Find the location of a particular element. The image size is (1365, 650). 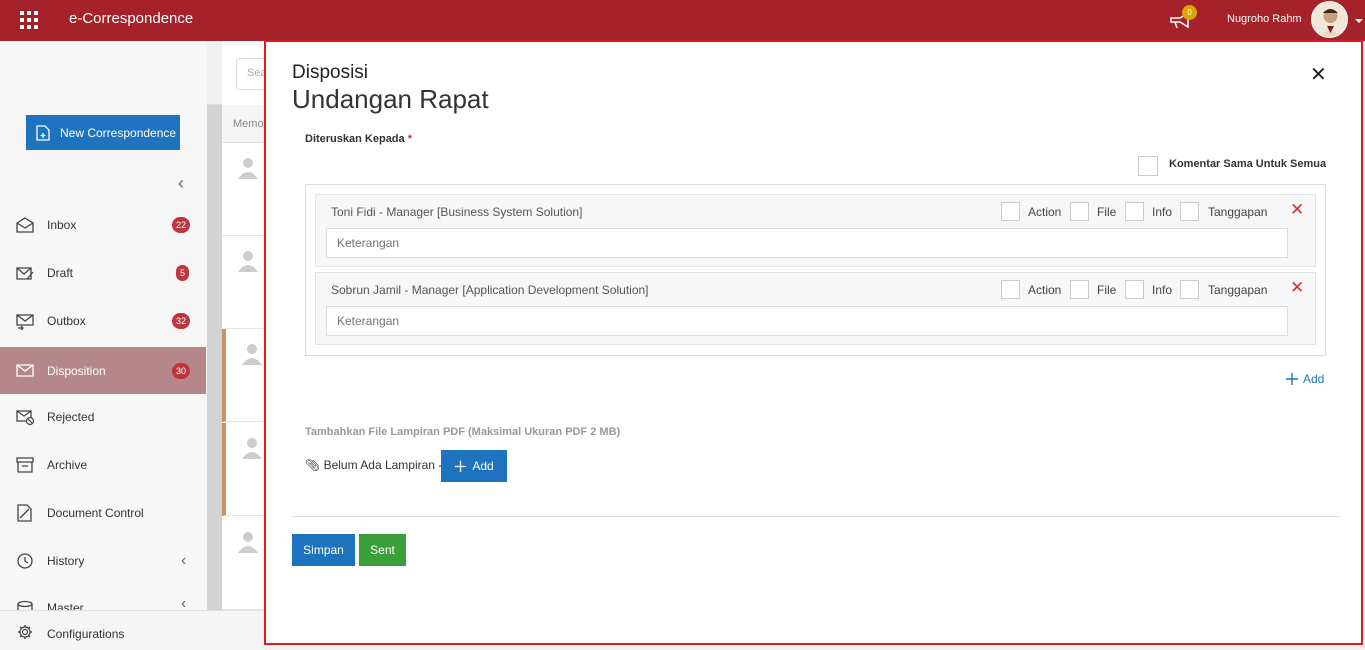

sidebar-item-label: History is located at coordinates (66, 560).